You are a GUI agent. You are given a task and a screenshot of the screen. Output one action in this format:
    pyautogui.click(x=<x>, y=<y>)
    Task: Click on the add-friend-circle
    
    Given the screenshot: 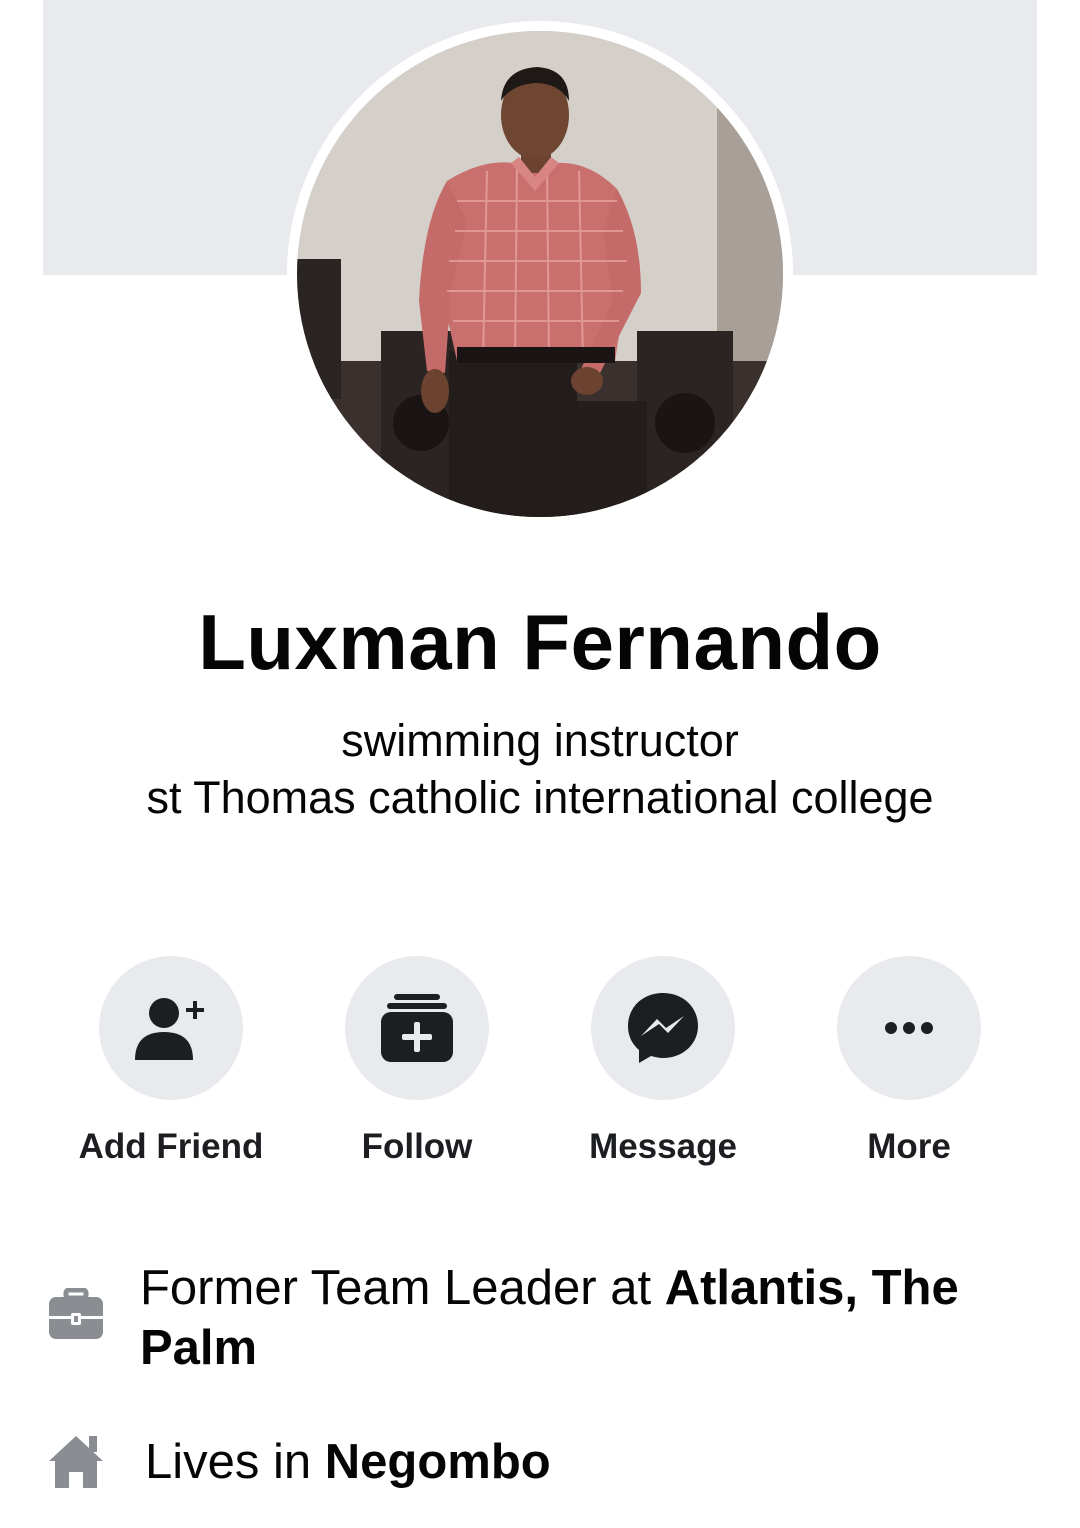 What is the action you would take?
    pyautogui.click(x=171, y=1028)
    